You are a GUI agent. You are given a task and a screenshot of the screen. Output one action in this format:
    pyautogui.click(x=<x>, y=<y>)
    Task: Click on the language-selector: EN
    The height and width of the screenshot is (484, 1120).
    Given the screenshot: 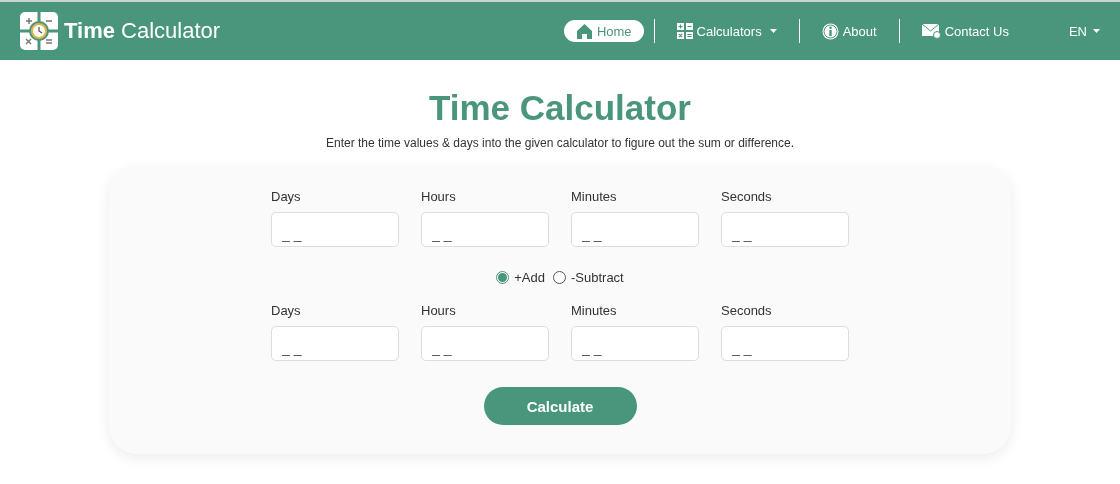 What is the action you would take?
    pyautogui.click(x=1078, y=31)
    